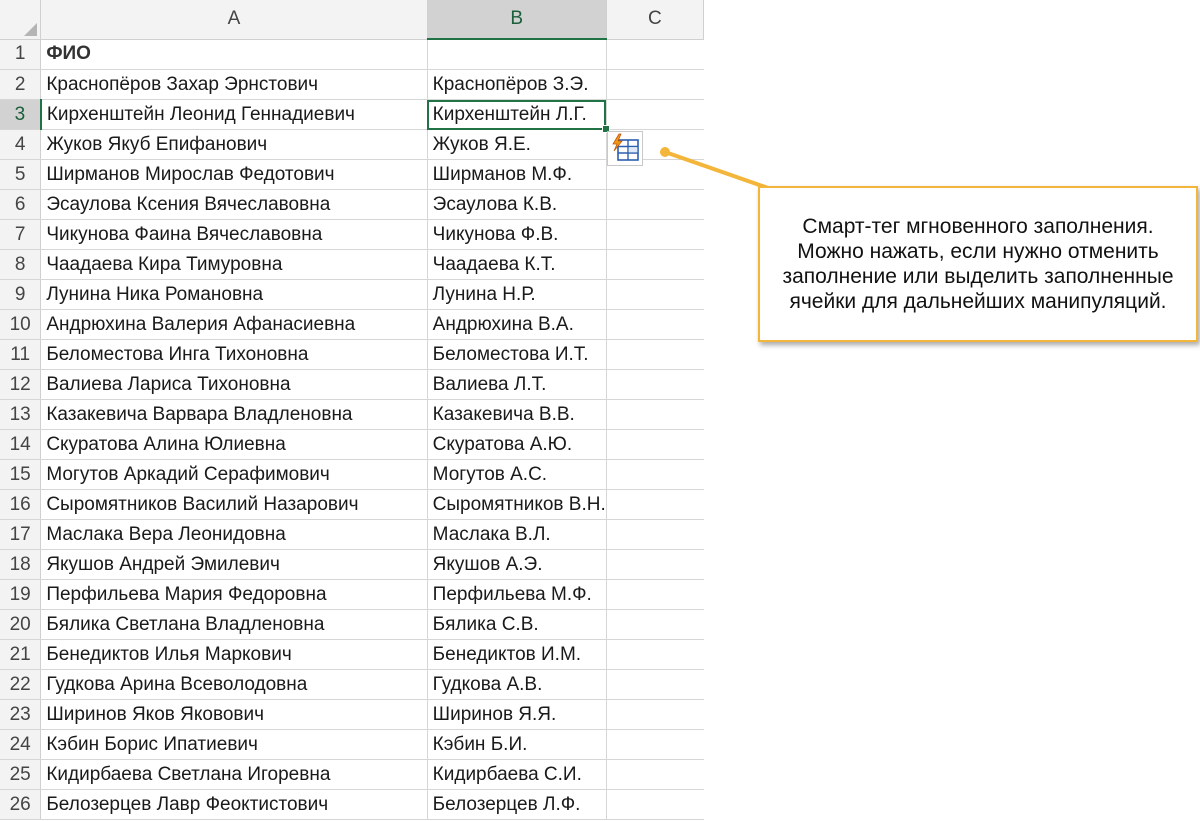  What do you see at coordinates (517, 714) in the screenshot?
I see `cell-b23: Ширинов Я.Я.` at bounding box center [517, 714].